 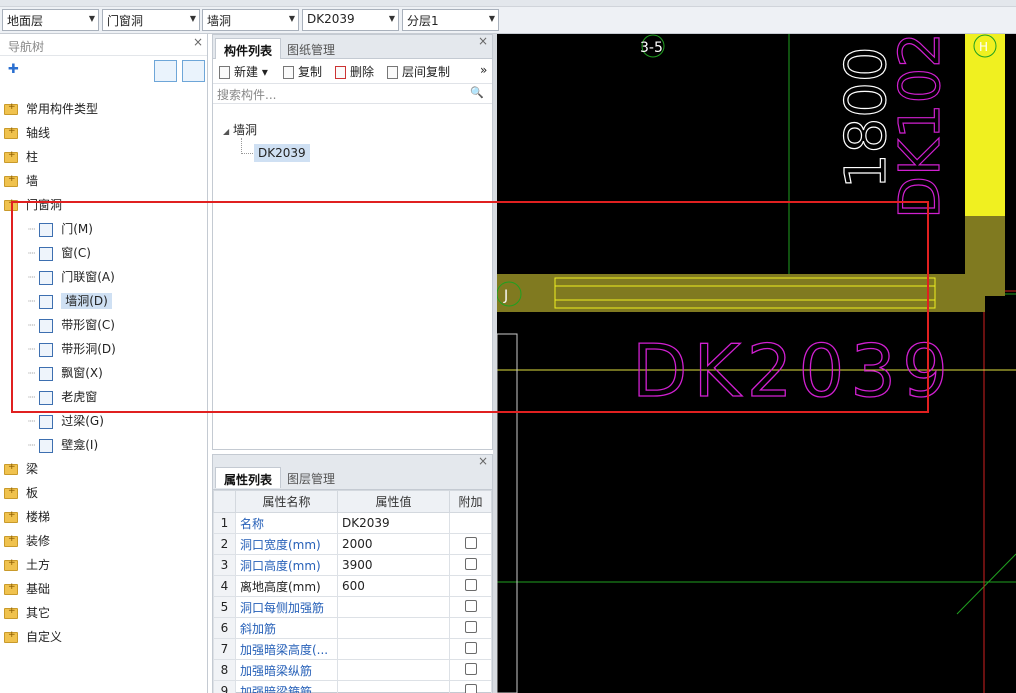 I want to click on nav-item-6: 板, so click(x=21, y=495).